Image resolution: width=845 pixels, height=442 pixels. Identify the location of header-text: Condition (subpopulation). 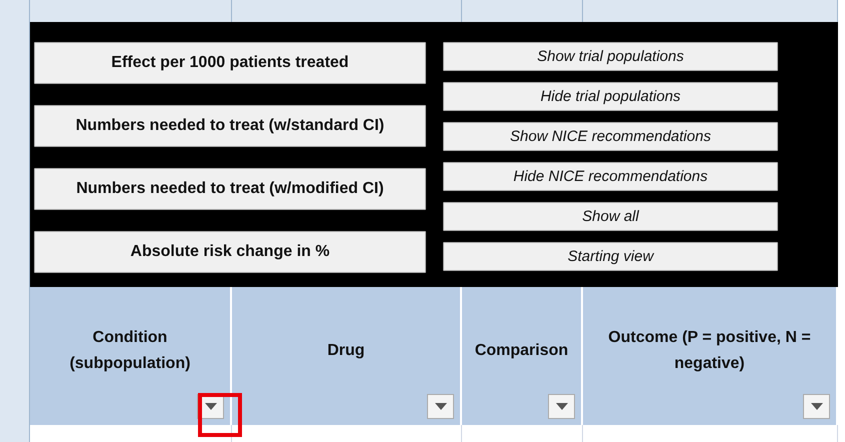
(130, 351).